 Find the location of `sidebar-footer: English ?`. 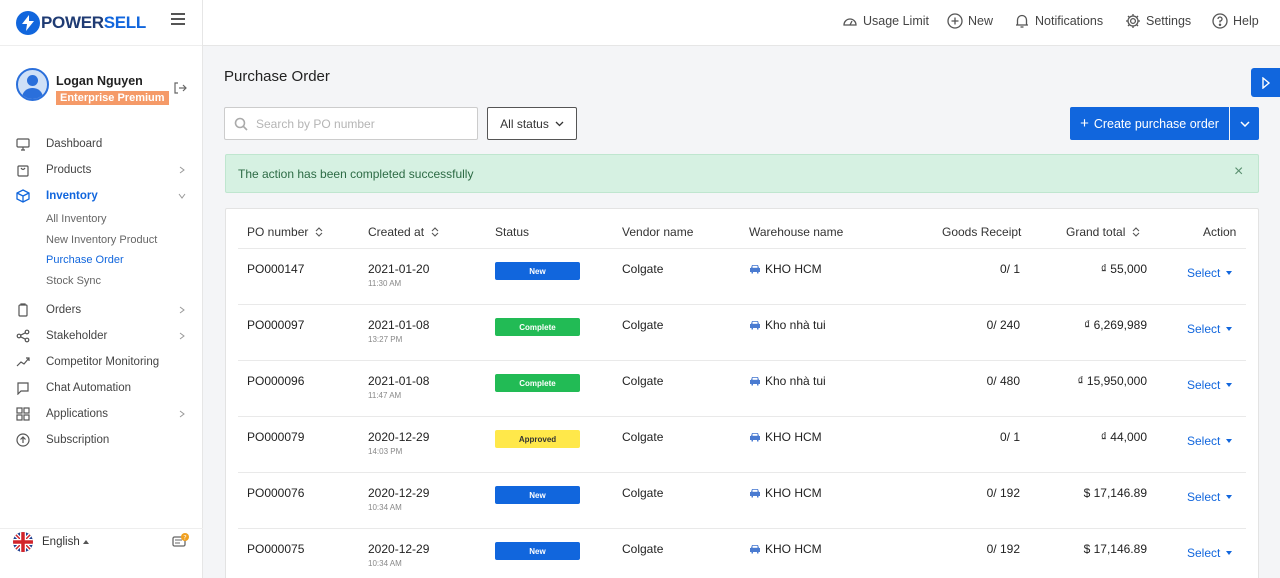

sidebar-footer: English ? is located at coordinates (101, 553).